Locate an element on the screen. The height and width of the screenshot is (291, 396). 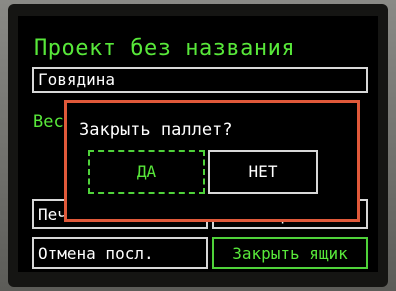
product-name-text: Говядина is located at coordinates (77, 79).